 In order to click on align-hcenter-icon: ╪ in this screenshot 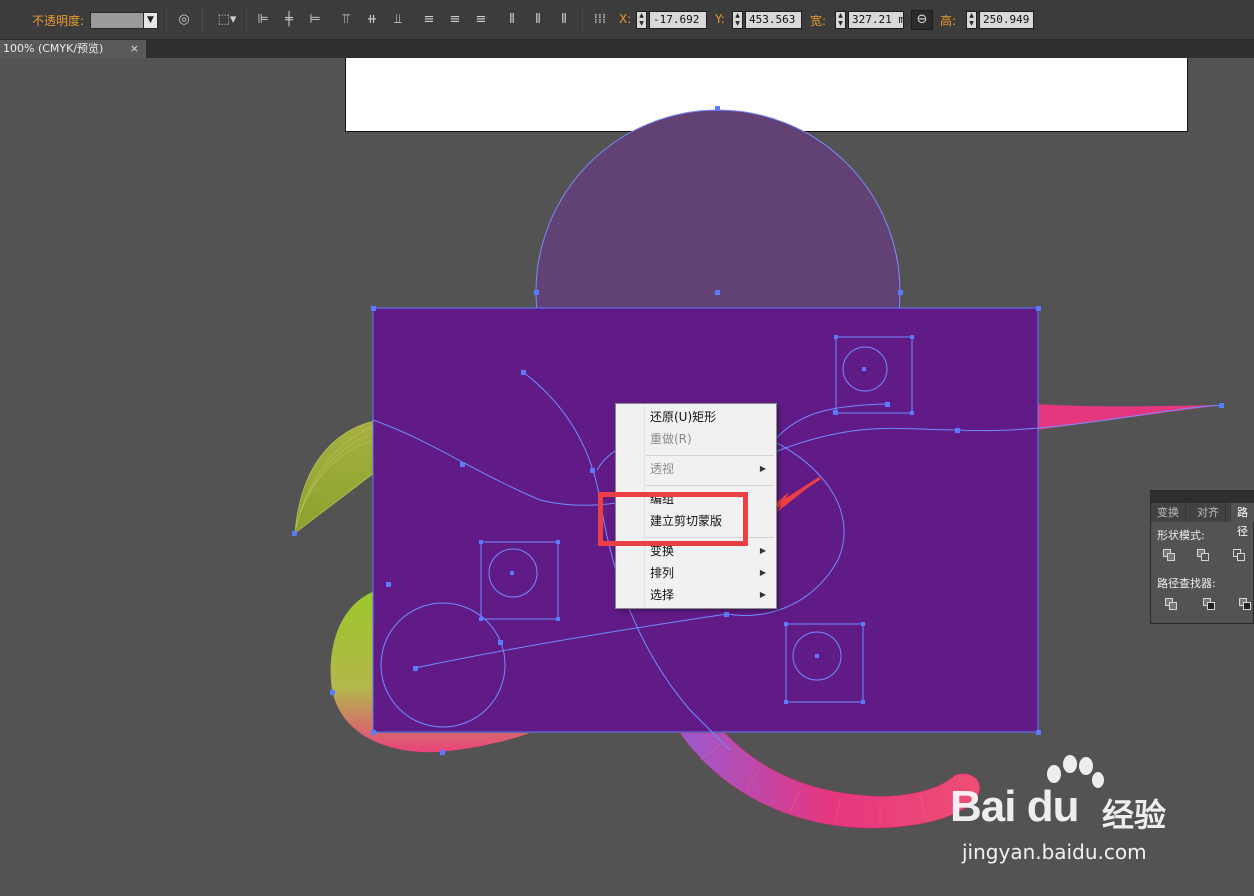, I will do `click(289, 20)`.